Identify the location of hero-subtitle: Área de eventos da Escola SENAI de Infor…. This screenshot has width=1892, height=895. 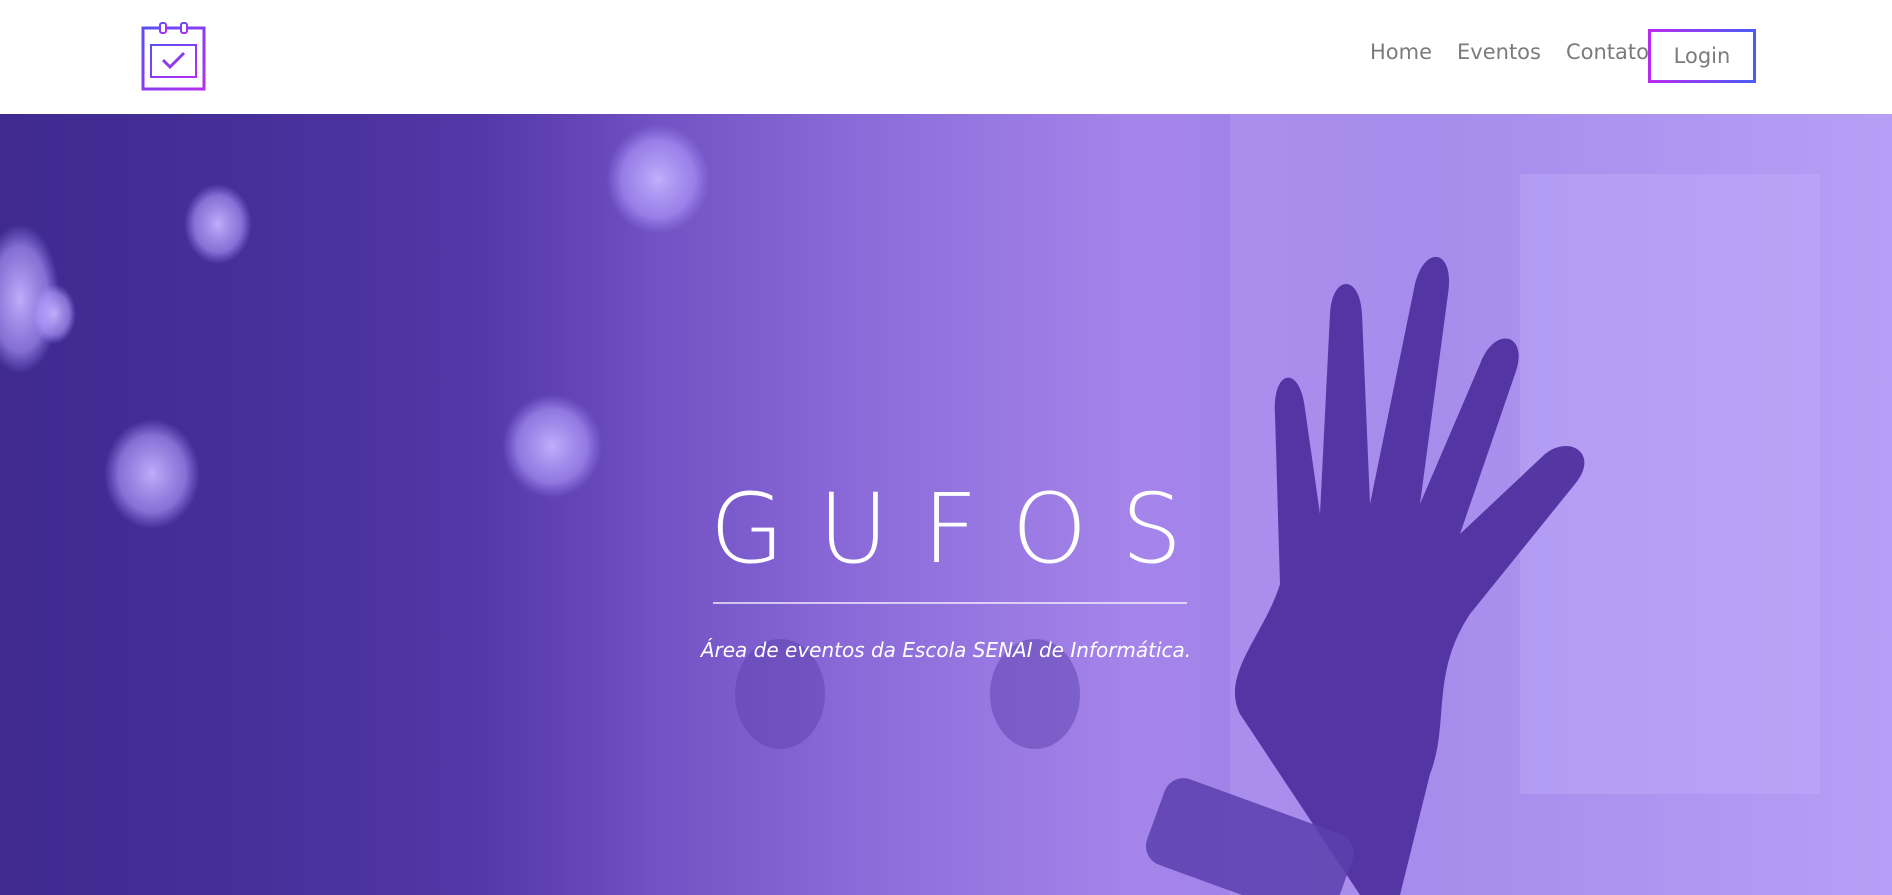
(946, 650).